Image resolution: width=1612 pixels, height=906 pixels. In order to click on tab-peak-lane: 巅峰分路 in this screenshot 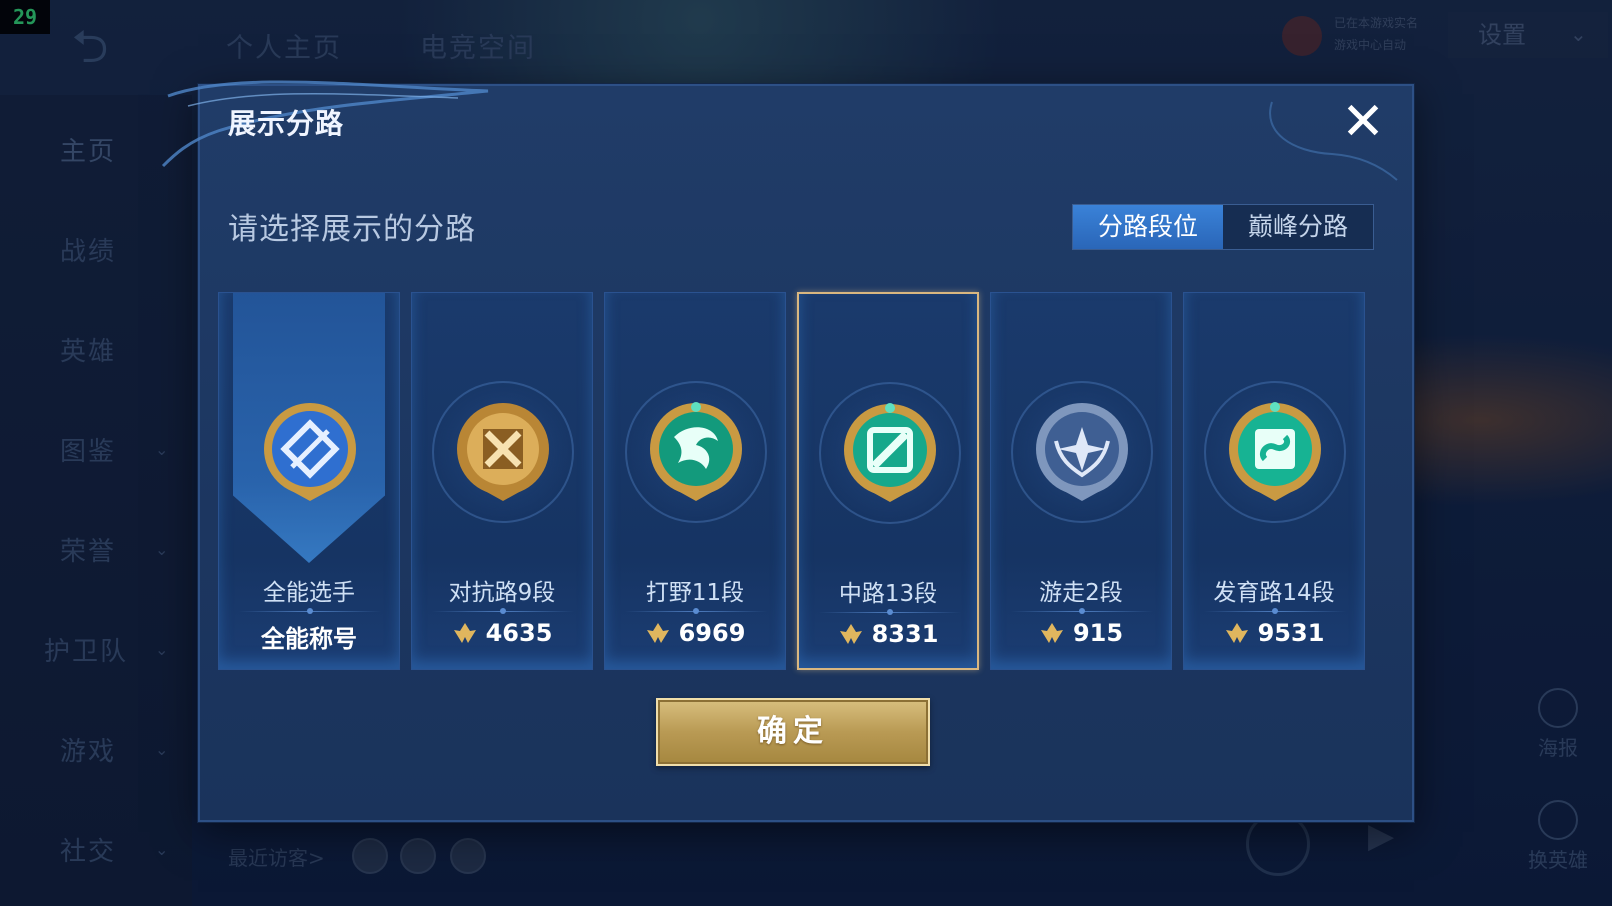, I will do `click(1298, 227)`.